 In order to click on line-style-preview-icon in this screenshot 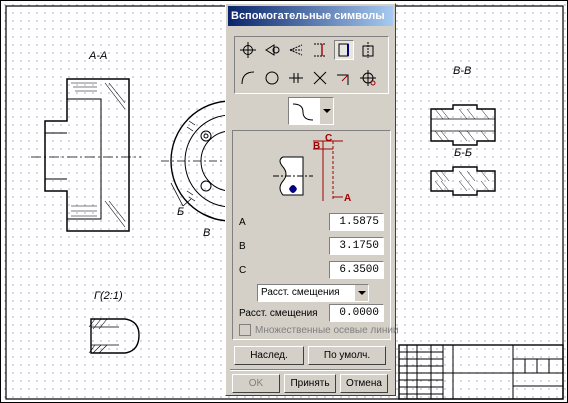, I will do `click(303, 112)`.